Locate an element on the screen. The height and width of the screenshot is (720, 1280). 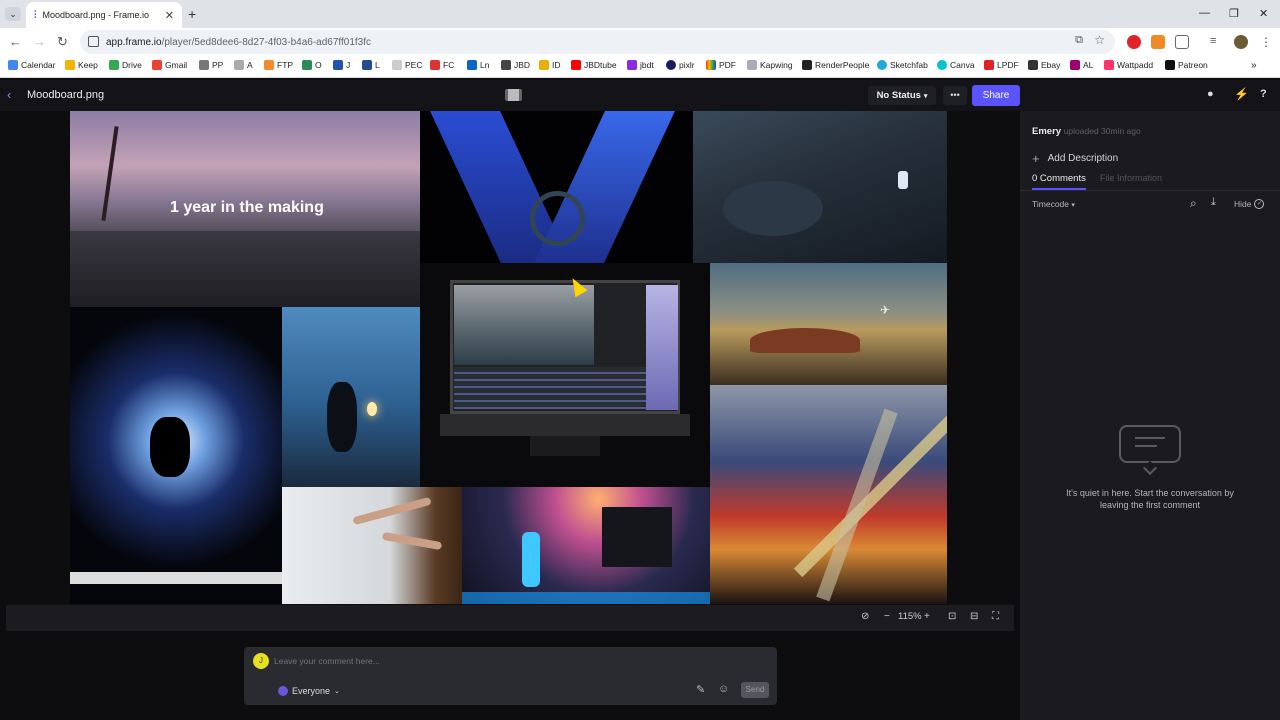
chevron-down-icon: ⌄ is located at coordinates (337, 691).